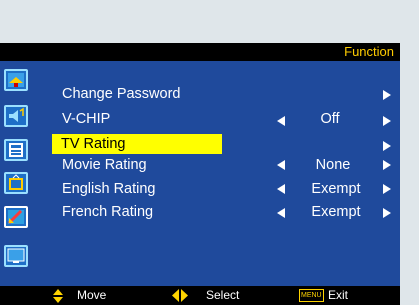  Describe the element at coordinates (16, 183) in the screenshot. I see `tv-icon` at that location.